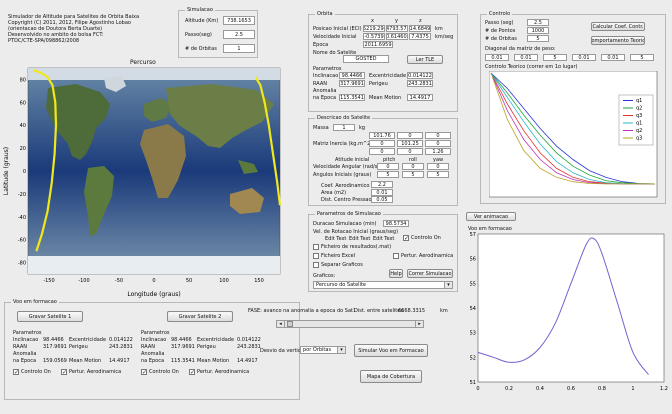  Describe the element at coordinates (372, 21) in the screenshot. I see `col-x-label: x` at that location.